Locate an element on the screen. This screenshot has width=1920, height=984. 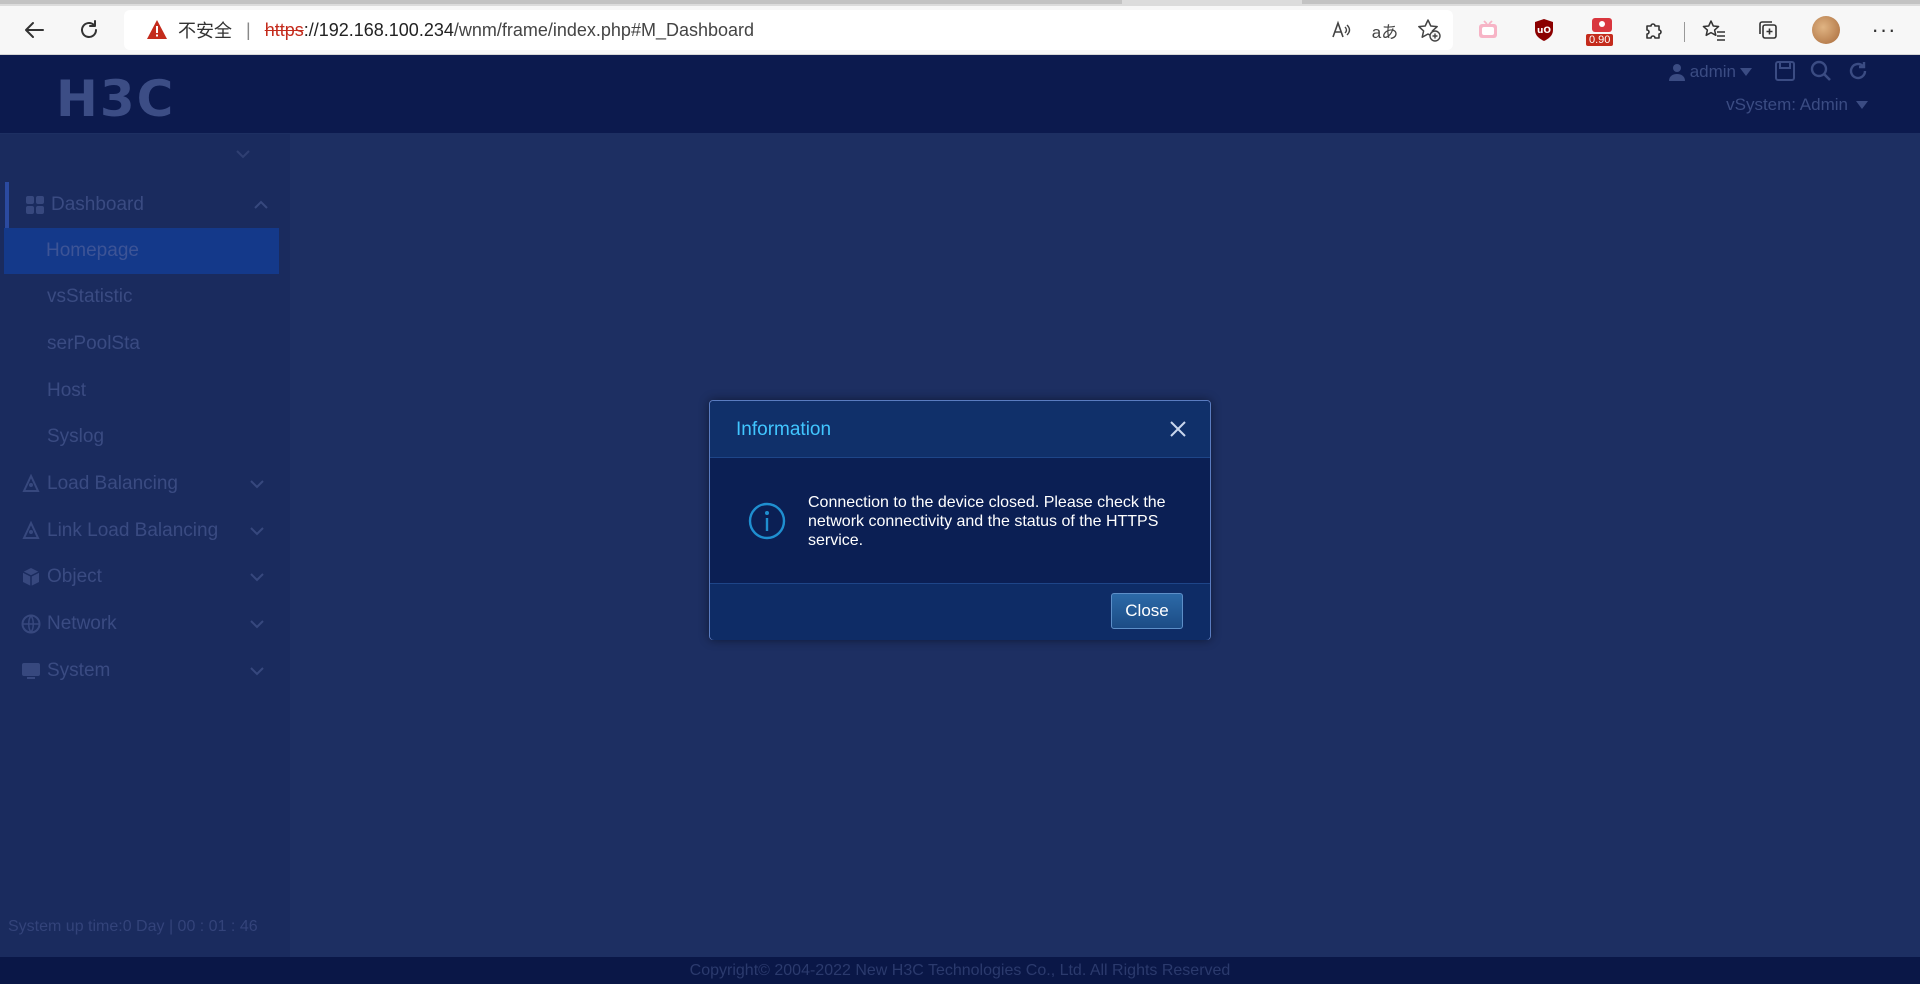
vsystem-selector: vSystem: Admin is located at coordinates (1797, 105).